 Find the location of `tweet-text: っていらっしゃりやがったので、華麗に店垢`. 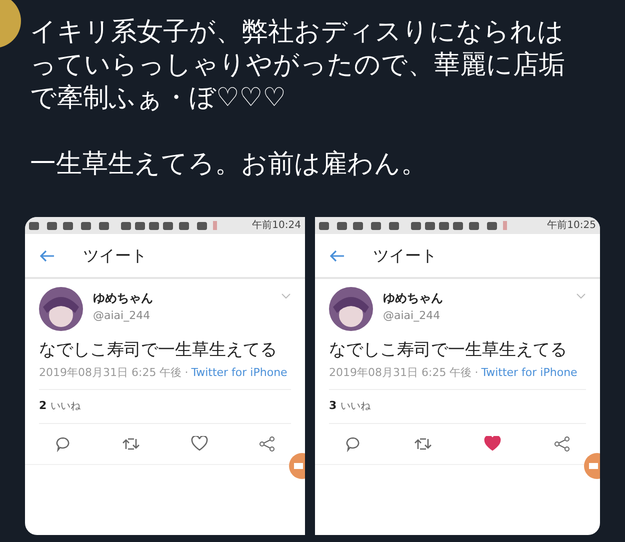

tweet-text: っていらっしゃりやがったので、華麗に店垢 is located at coordinates (298, 65).